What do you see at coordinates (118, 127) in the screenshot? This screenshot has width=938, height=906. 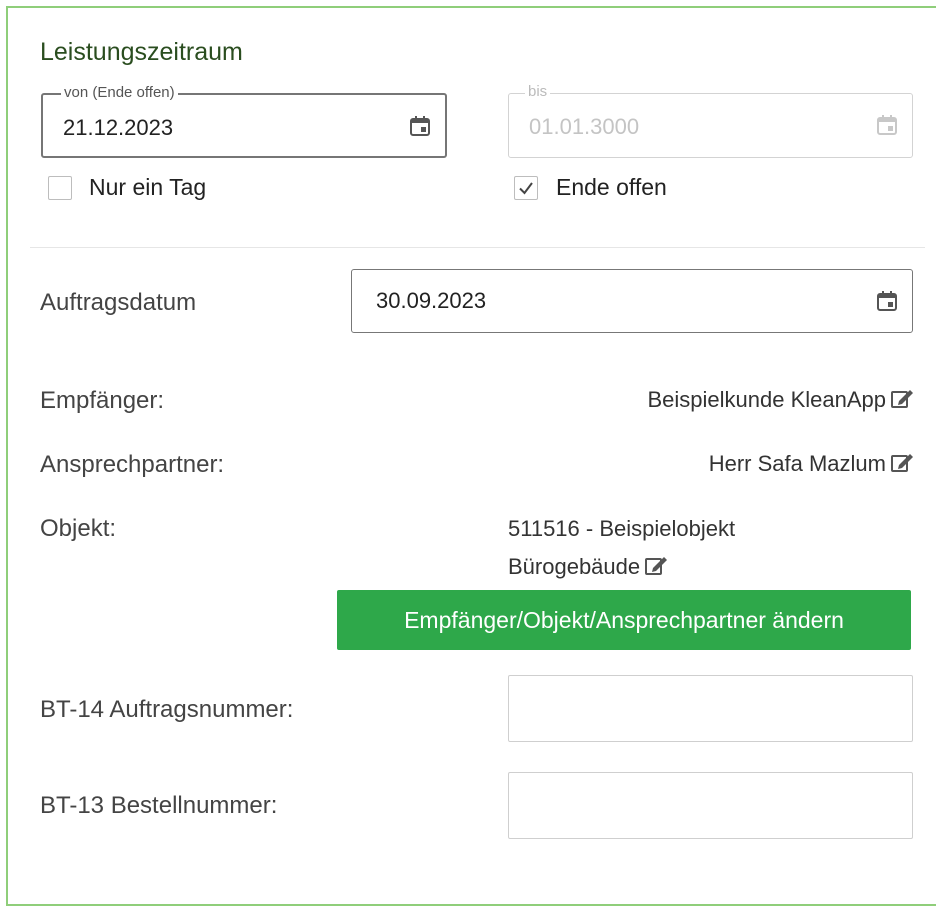 I see `from-date-value: 21.12.2023` at bounding box center [118, 127].